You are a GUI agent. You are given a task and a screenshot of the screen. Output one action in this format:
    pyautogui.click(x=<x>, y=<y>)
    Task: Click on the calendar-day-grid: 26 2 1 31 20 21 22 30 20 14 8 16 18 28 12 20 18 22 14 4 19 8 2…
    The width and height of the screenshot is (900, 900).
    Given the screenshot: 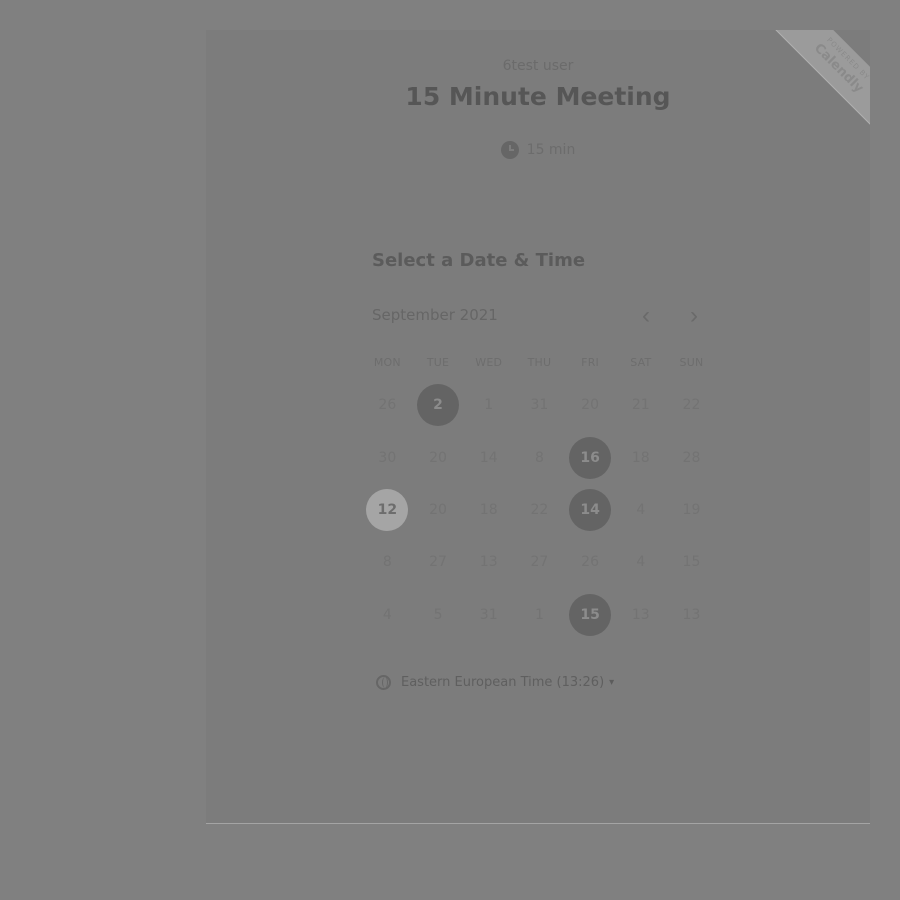 What is the action you would take?
    pyautogui.click(x=539, y=510)
    